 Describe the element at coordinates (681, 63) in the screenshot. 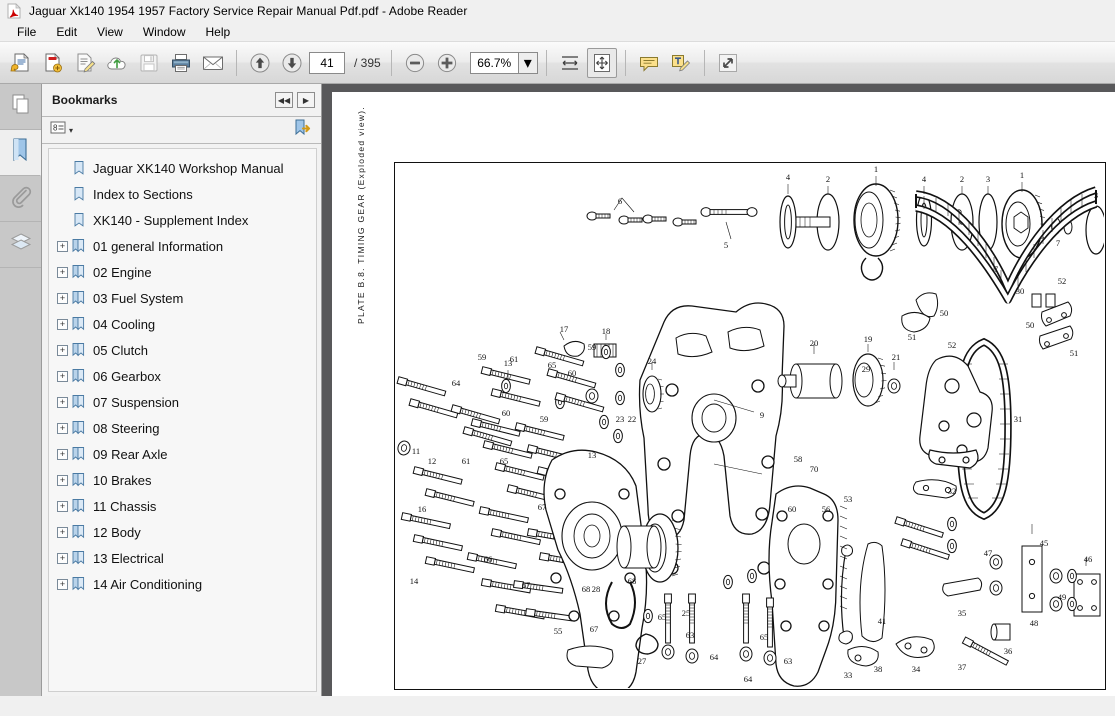

I see `text-markup-button` at that location.